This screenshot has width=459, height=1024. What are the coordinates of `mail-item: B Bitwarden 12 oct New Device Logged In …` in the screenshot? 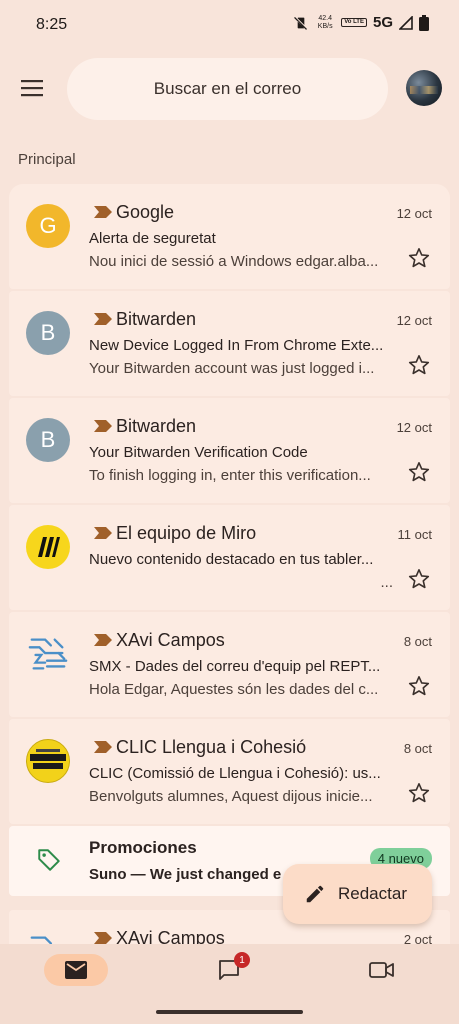 It's located at (229, 343).